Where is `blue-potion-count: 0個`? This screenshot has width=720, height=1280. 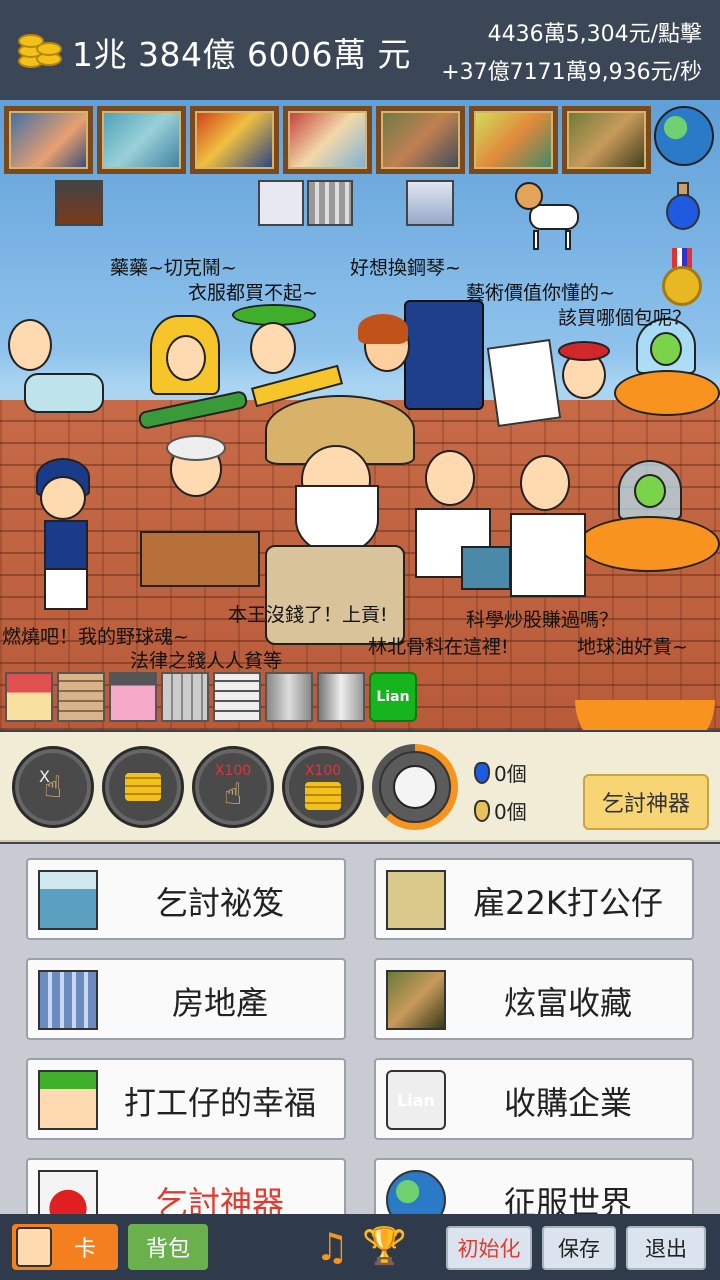
blue-potion-count: 0個 is located at coordinates (510, 774).